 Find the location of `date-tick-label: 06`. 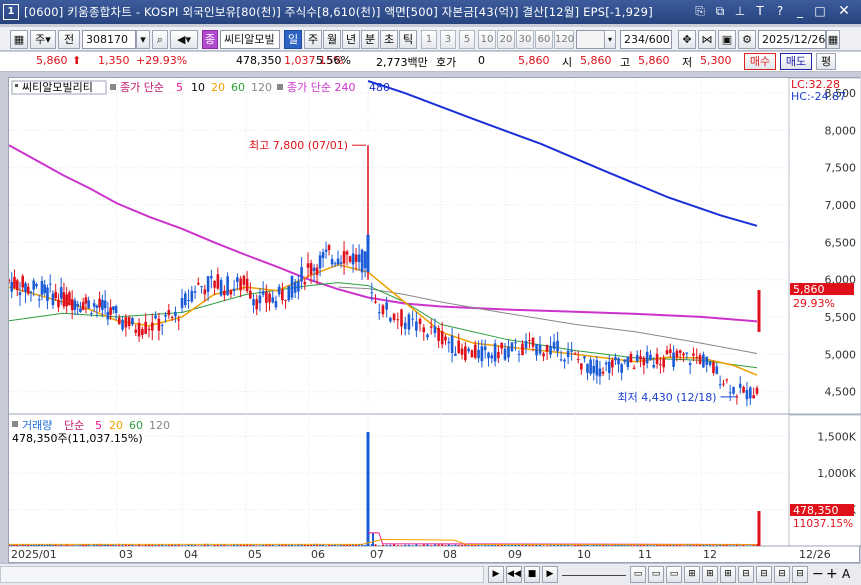

date-tick-label: 06 is located at coordinates (318, 554).